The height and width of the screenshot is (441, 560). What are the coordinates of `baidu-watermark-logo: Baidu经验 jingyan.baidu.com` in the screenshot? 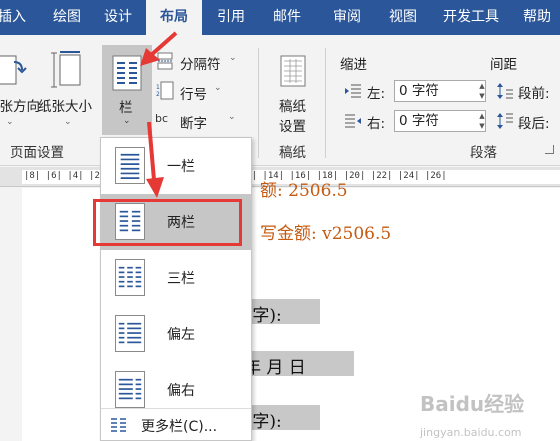 It's located at (472, 414).